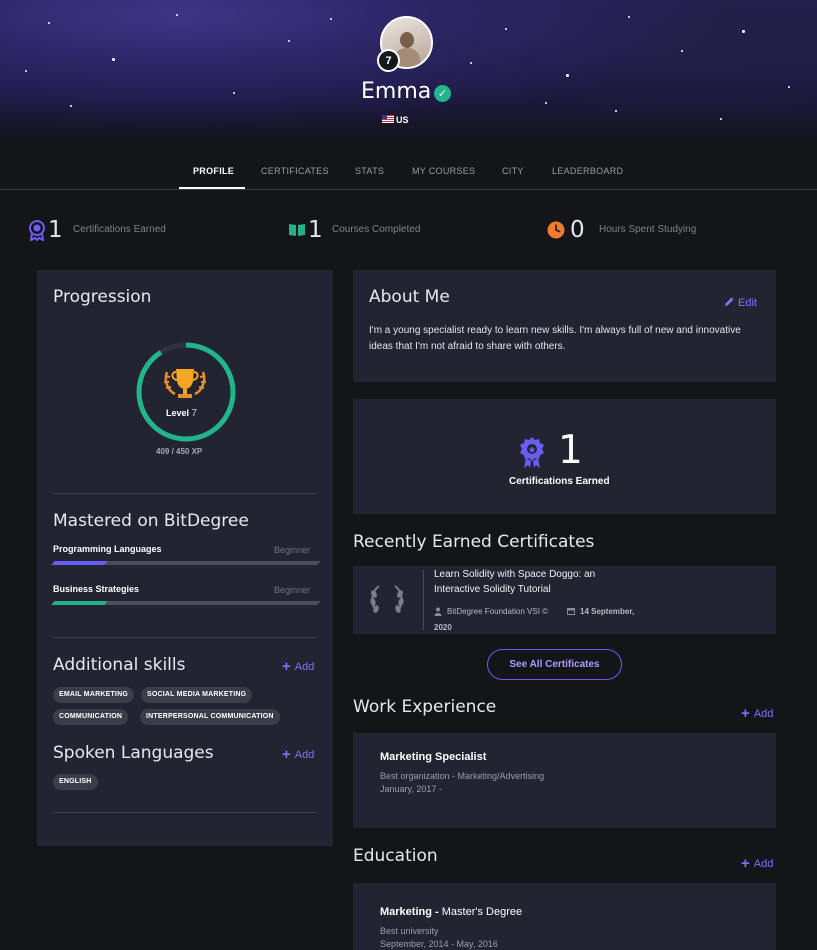  I want to click on level-number: 7, so click(194, 413).